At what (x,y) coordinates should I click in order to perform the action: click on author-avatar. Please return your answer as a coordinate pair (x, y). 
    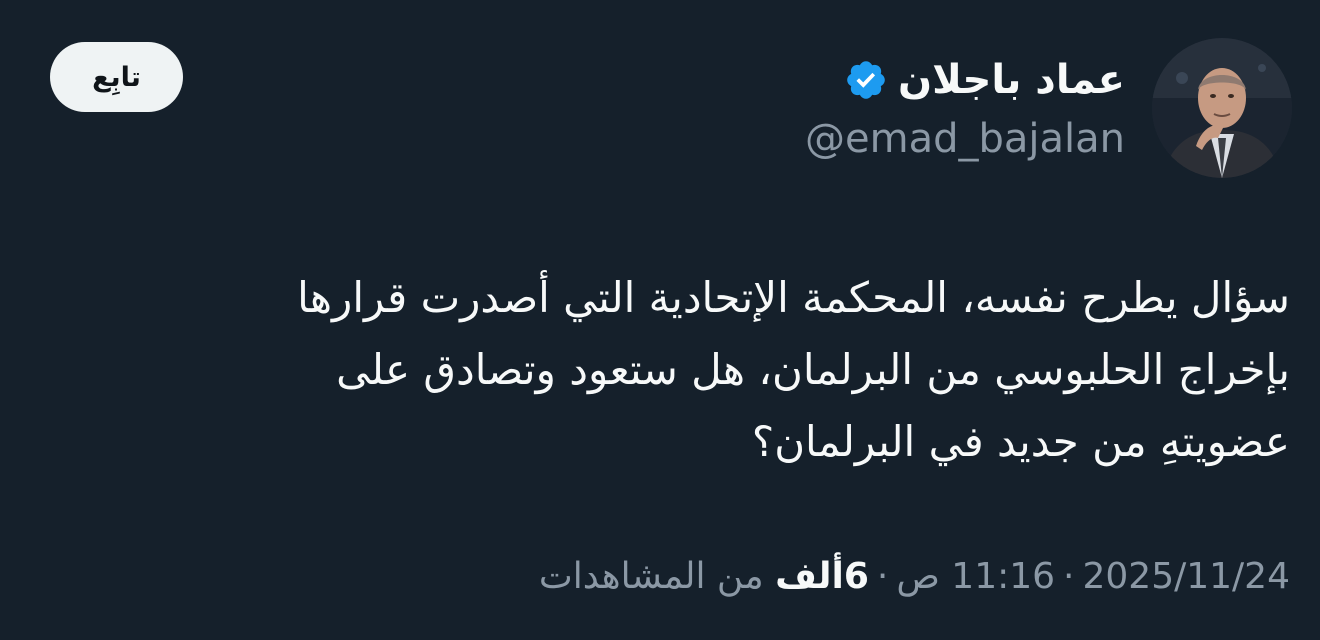
    Looking at the image, I should click on (1222, 108).